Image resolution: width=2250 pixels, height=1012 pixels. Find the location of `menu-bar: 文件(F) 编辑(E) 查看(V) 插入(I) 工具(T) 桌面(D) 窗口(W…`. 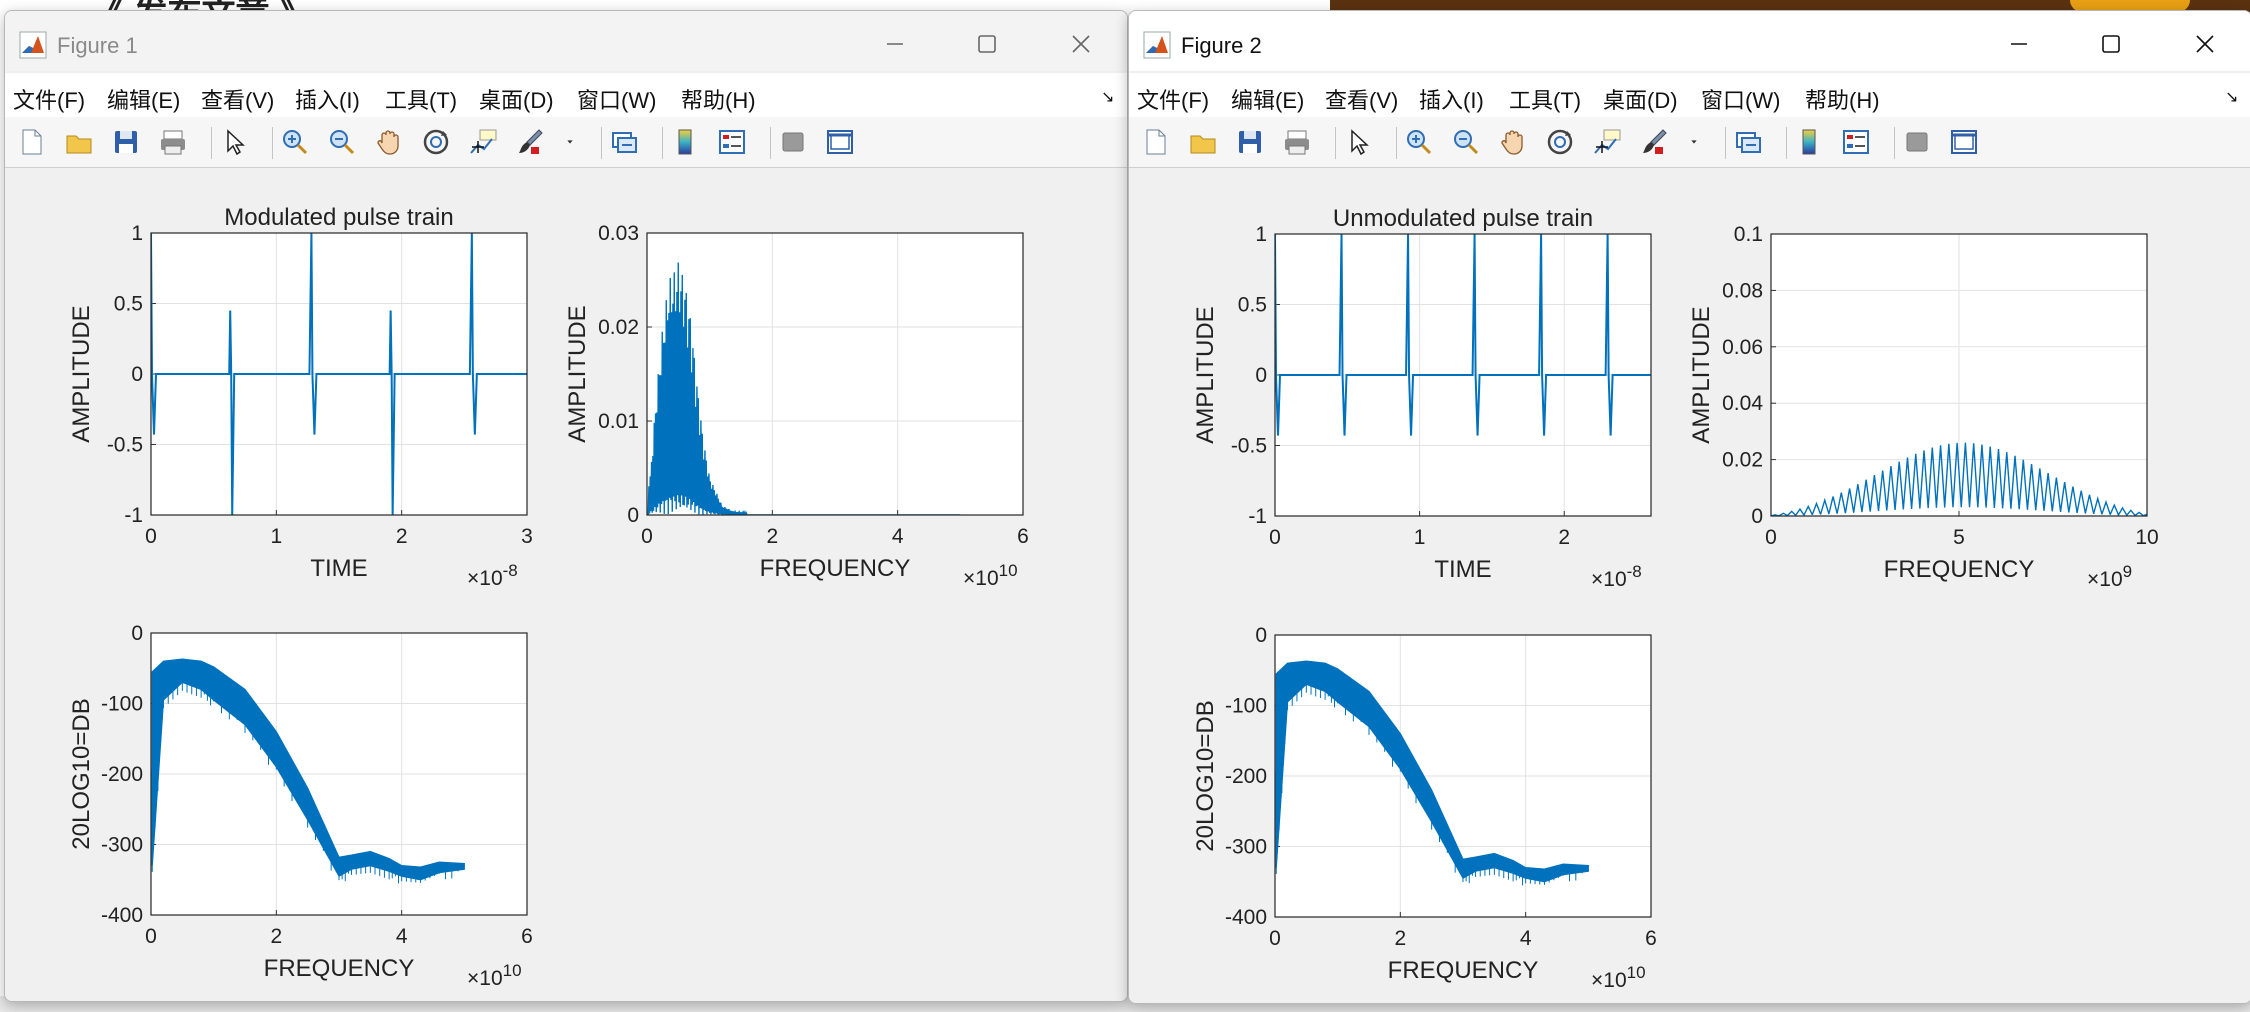

menu-bar: 文件(F) 编辑(E) 查看(V) 插入(I) 工具(T) 桌面(D) 窗口(W… is located at coordinates (1689, 95).